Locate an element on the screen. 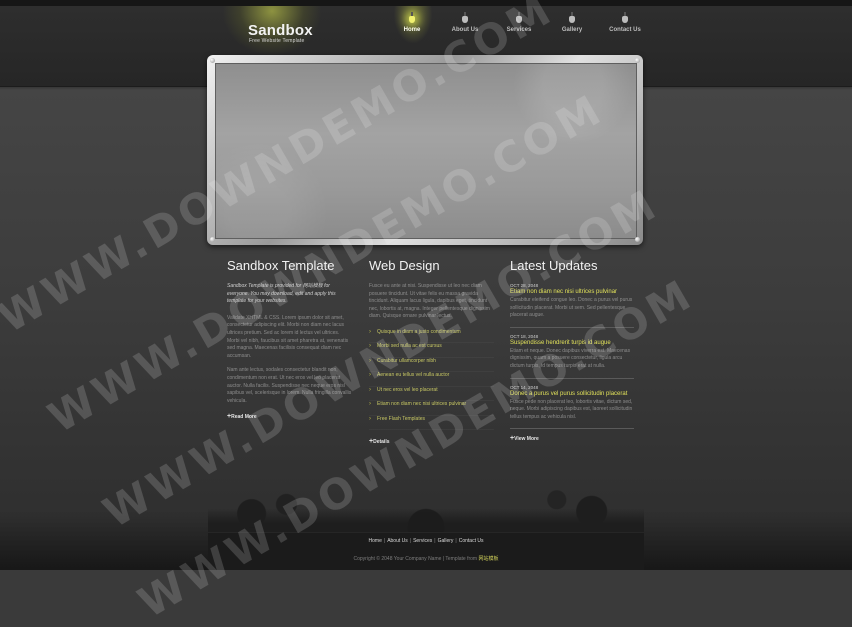  list-item: › Free Flash Templates is located at coordinates (431, 423).